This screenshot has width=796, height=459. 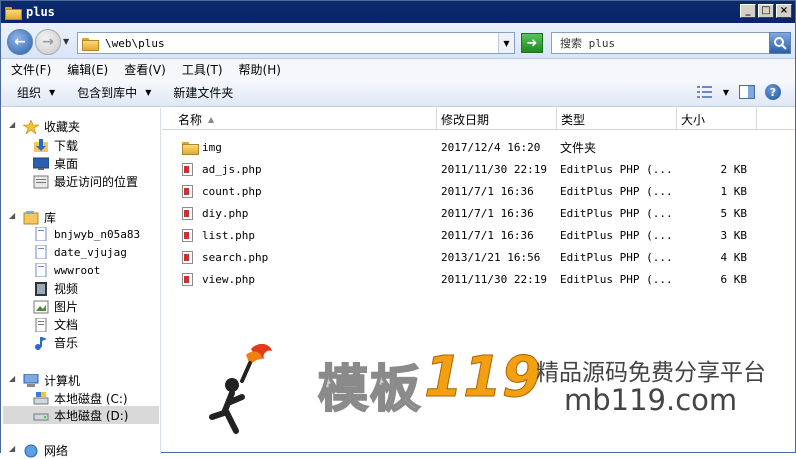 What do you see at coordinates (398, 12) in the screenshot?
I see `title-bar: plus _ □ ×` at bounding box center [398, 12].